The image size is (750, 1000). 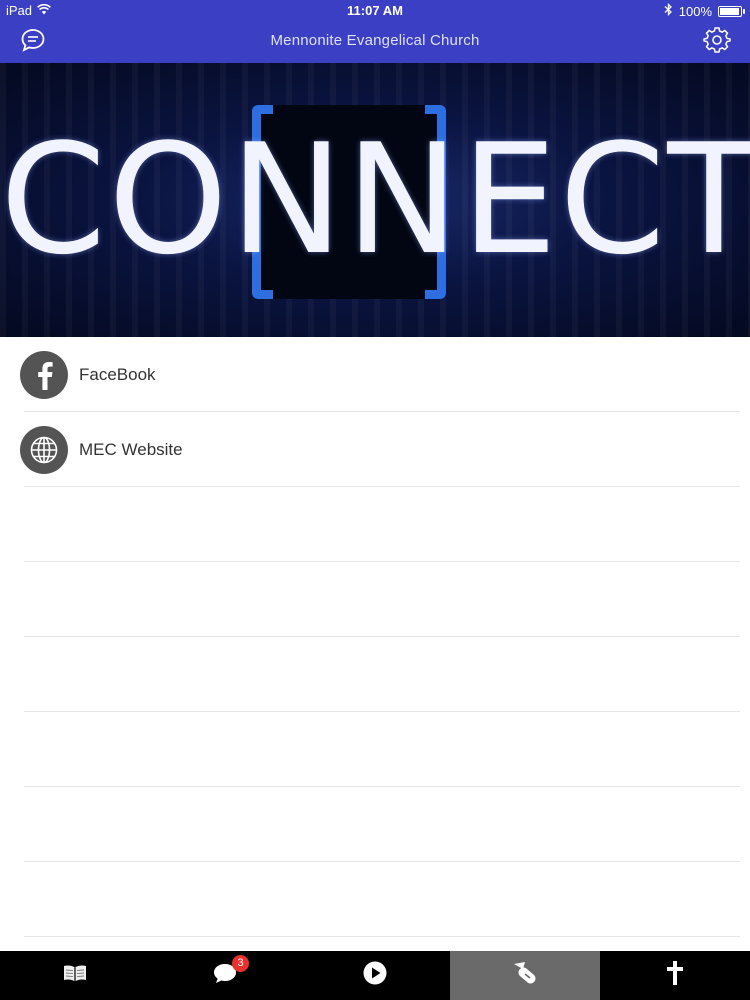 I want to click on facebook-icon, so click(x=44, y=375).